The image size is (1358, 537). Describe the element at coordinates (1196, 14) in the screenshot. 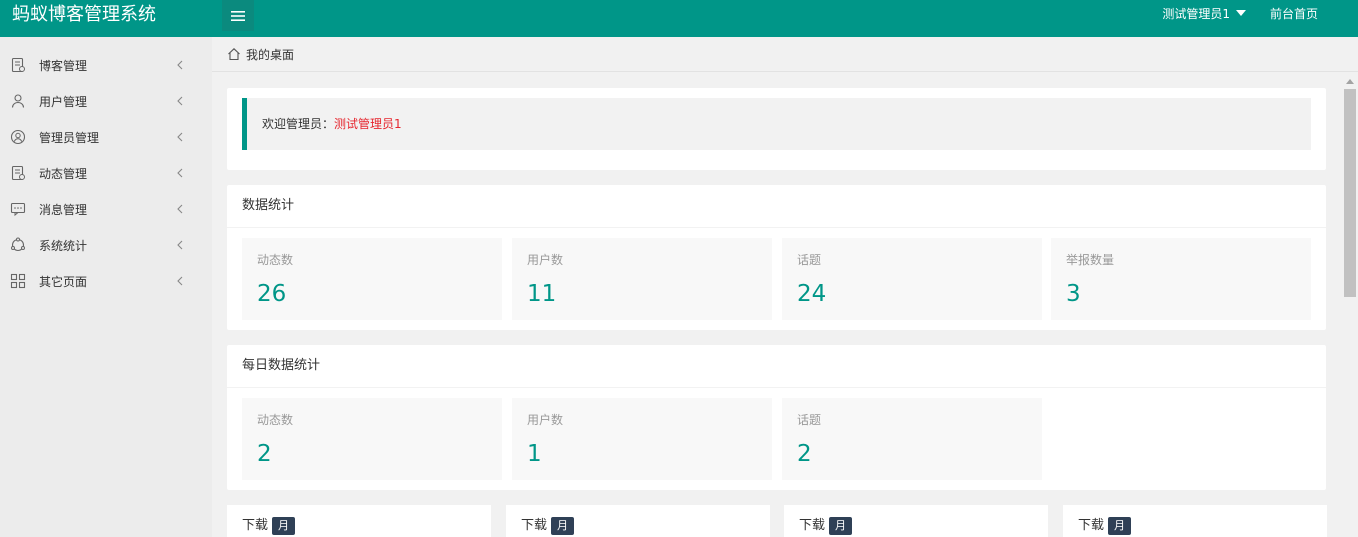

I see `user-name: 测试管理员1` at that location.